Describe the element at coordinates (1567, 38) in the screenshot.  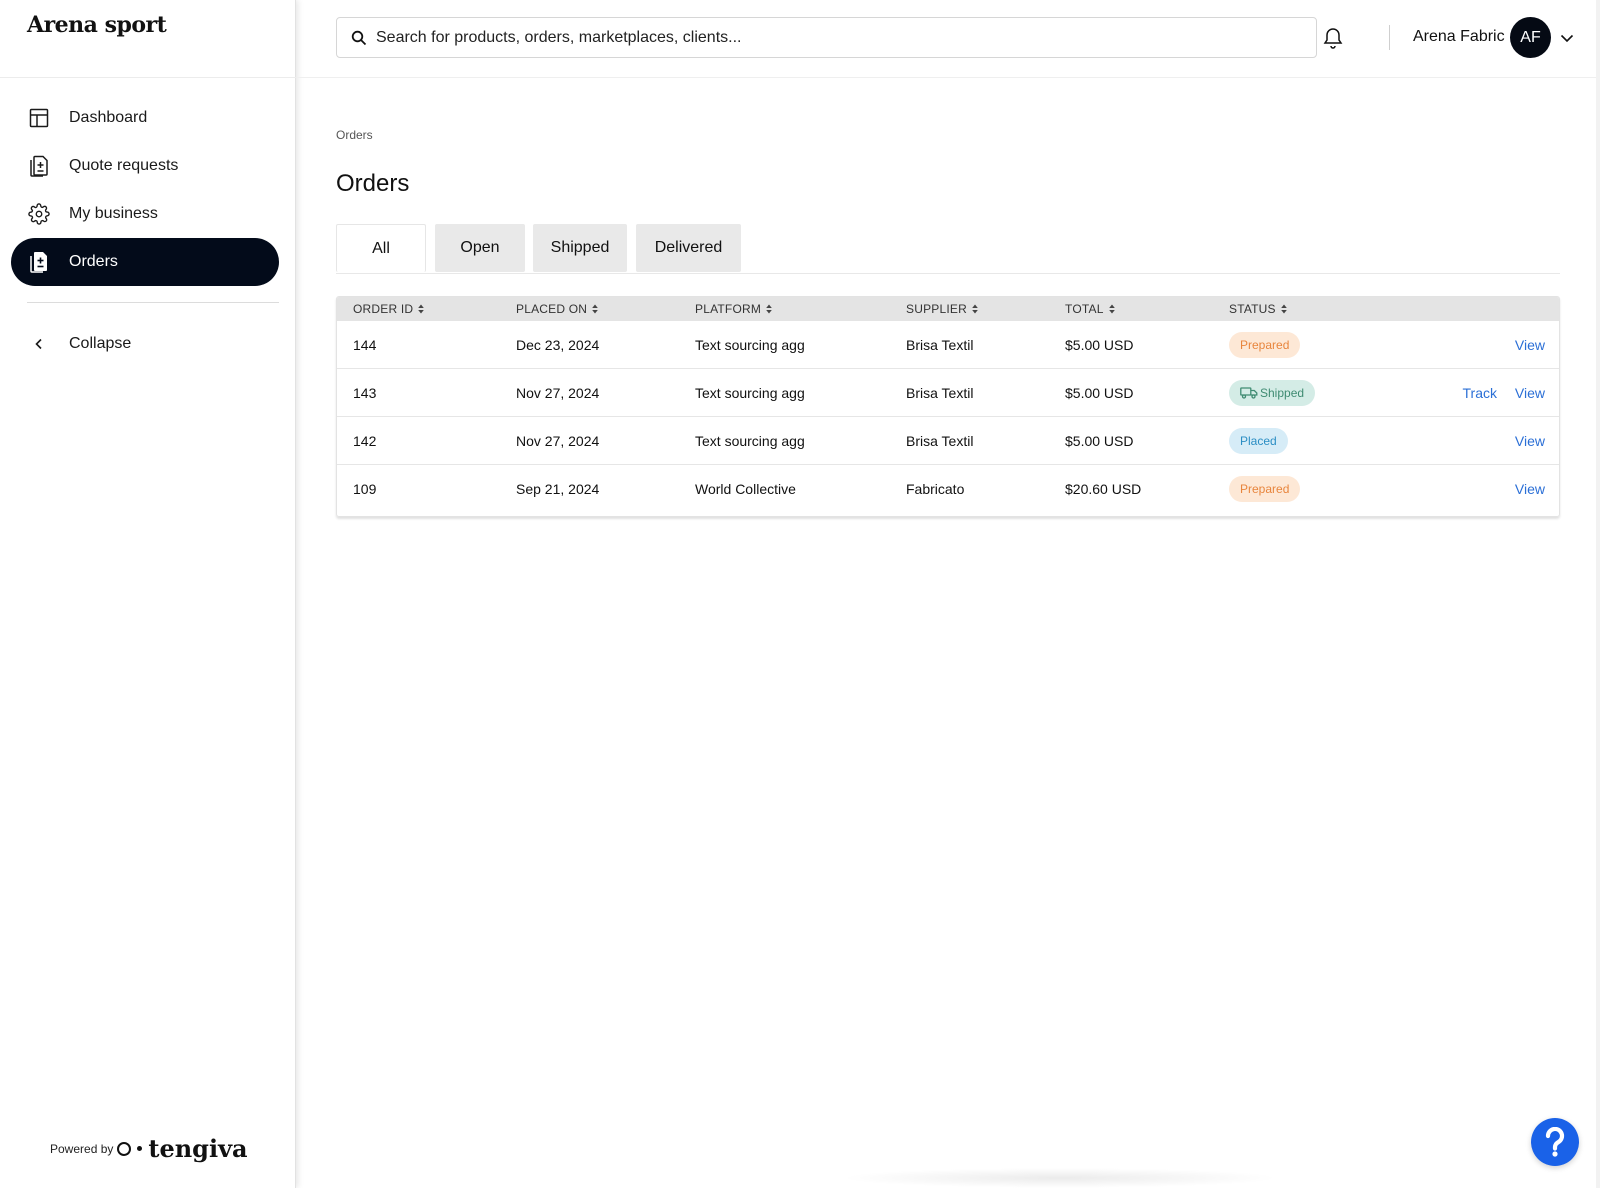
I see `user-menu-button` at that location.